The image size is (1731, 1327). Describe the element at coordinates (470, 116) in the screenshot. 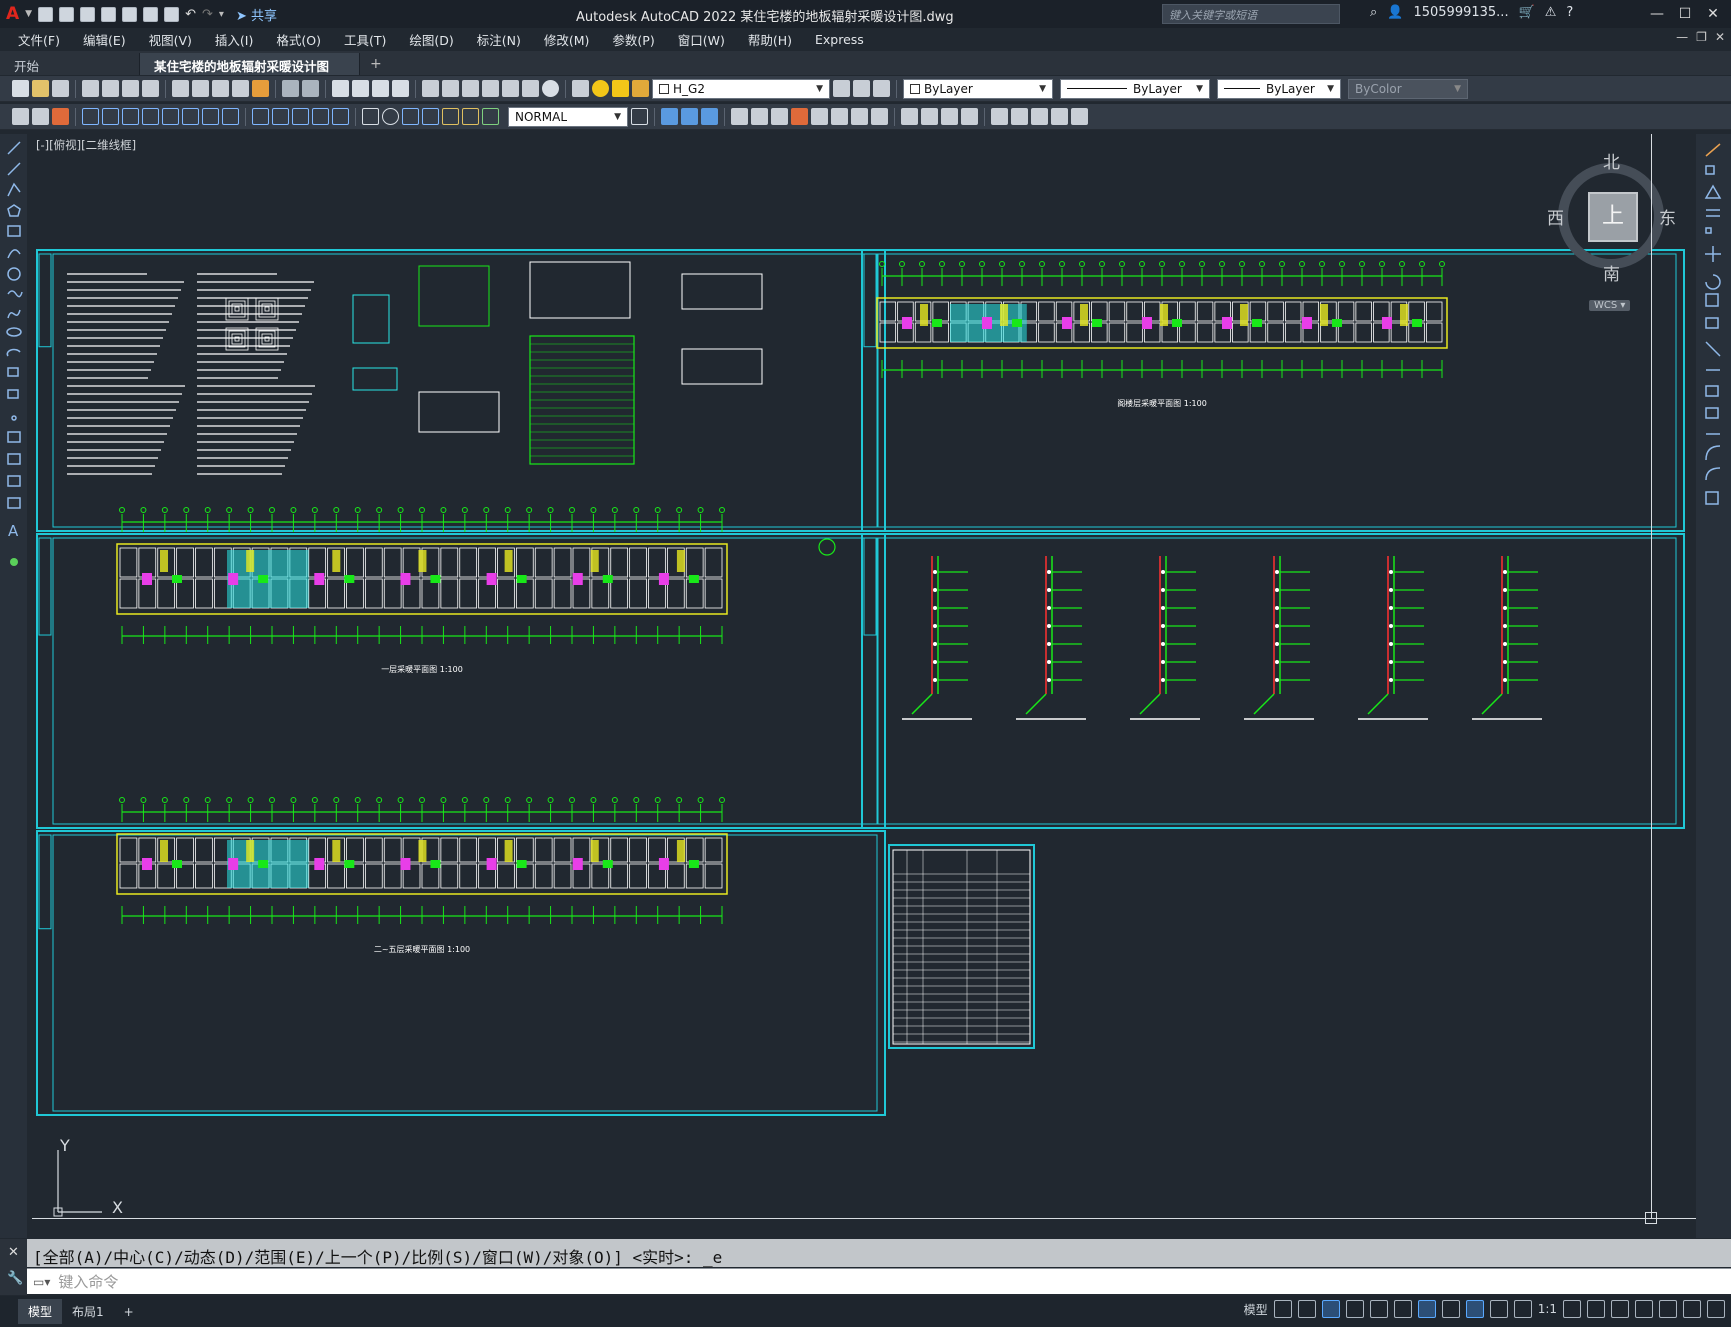

I see `dimension-text-edit-icon` at that location.